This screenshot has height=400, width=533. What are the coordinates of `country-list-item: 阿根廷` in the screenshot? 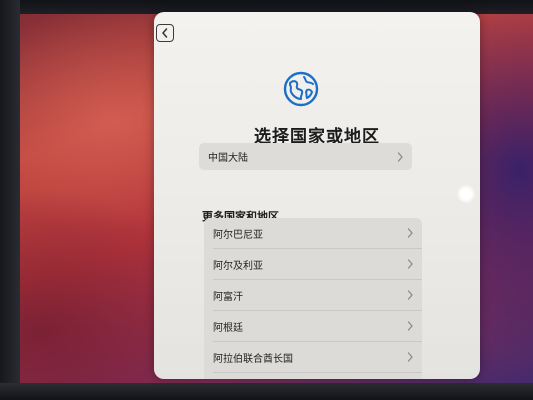 It's located at (313, 326).